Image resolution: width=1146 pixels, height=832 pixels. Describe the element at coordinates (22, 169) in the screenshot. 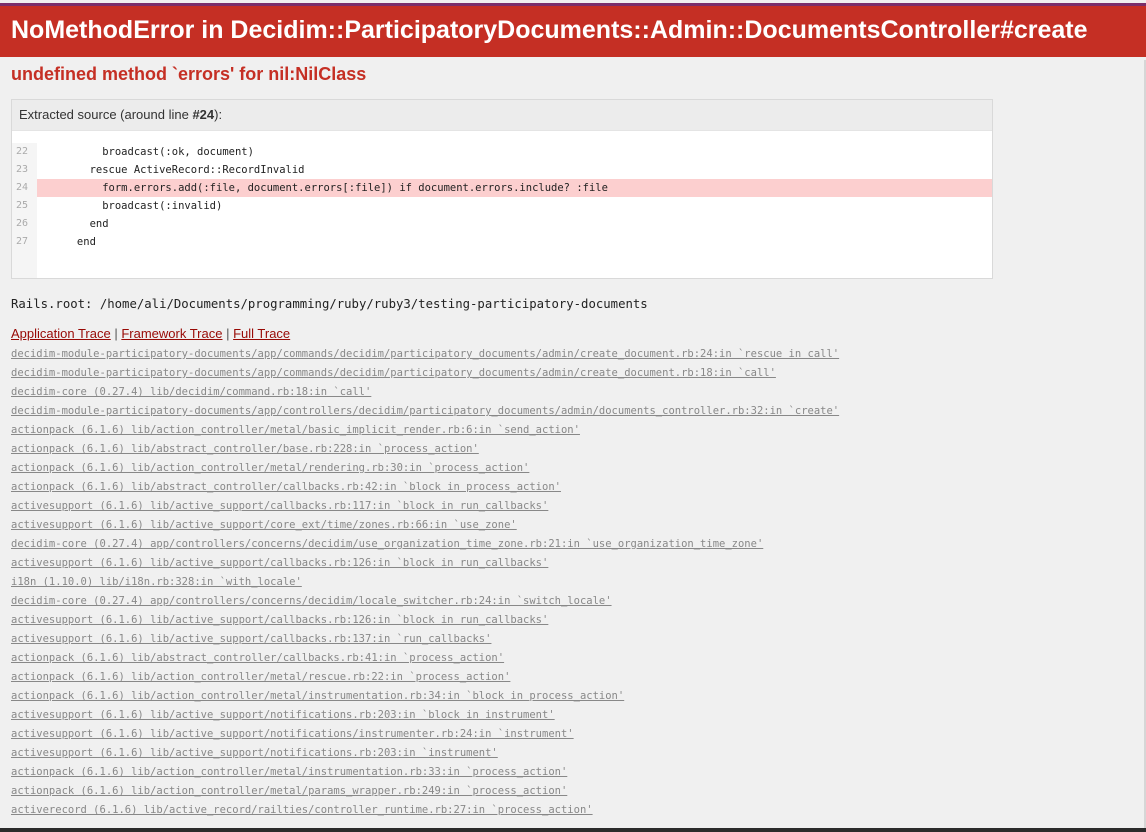

I see `line-number: 23` at that location.